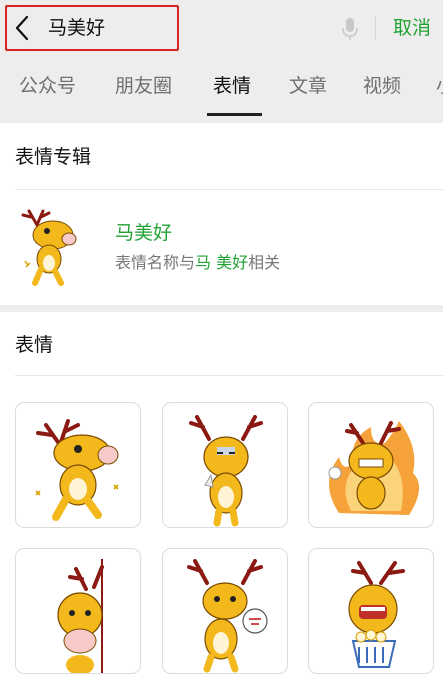 The height and width of the screenshot is (680, 443). I want to click on deer-album-thumbnail-icon, so click(49, 247).